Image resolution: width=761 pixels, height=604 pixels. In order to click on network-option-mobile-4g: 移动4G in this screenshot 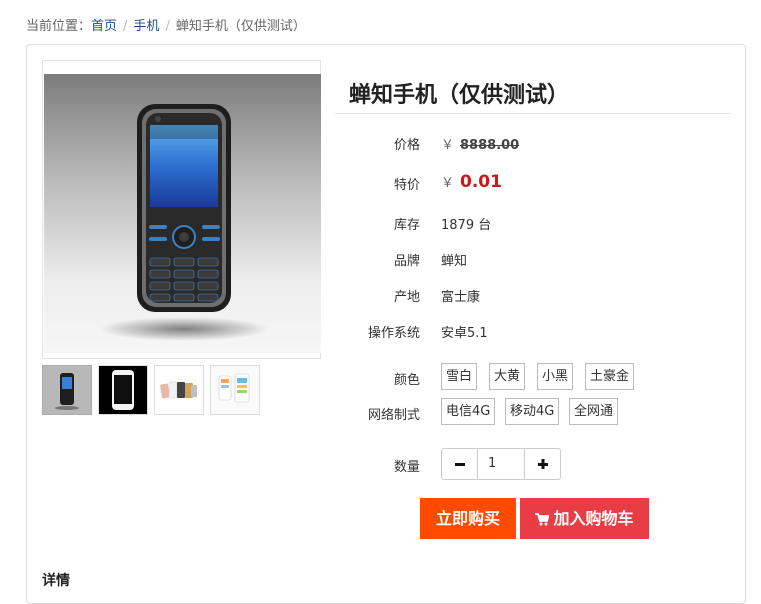, I will do `click(532, 411)`.